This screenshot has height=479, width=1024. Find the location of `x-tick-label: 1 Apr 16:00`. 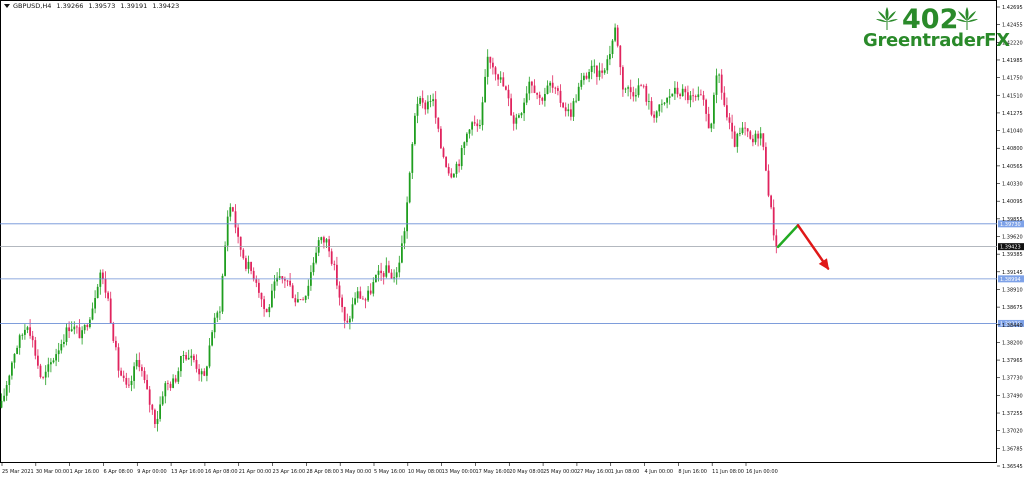

x-tick-label: 1 Apr 16:00 is located at coordinates (84, 472).